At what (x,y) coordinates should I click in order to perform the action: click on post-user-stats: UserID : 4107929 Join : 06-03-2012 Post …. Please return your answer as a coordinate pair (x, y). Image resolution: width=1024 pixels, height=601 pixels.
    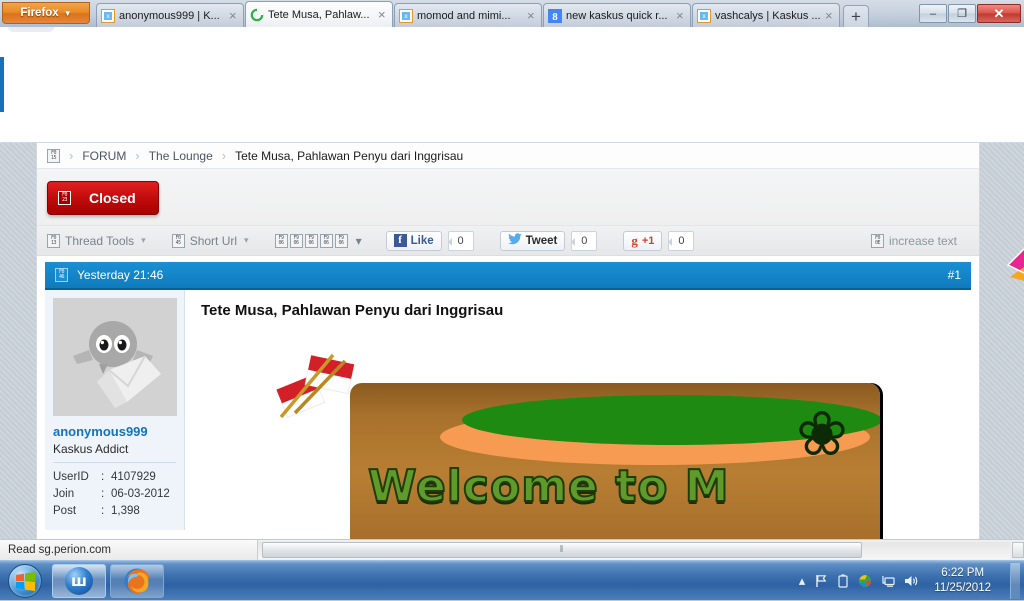
    Looking at the image, I should click on (114, 494).